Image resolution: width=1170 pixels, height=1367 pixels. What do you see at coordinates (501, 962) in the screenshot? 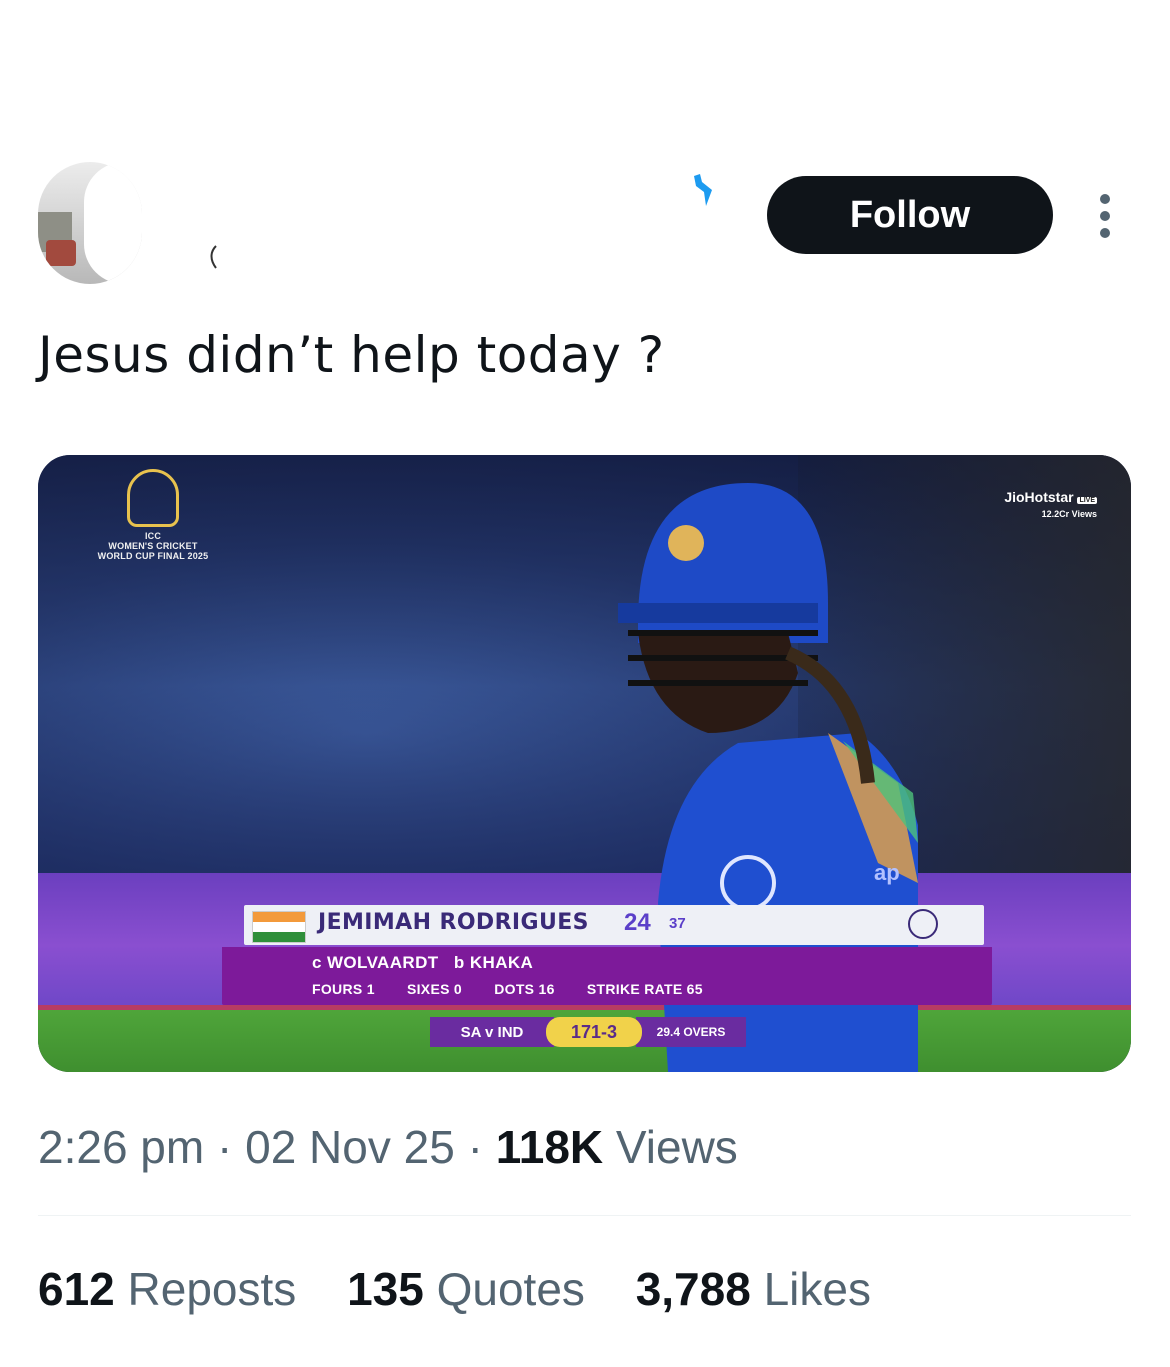
I see `dismissal-bowler: KHAKA` at bounding box center [501, 962].